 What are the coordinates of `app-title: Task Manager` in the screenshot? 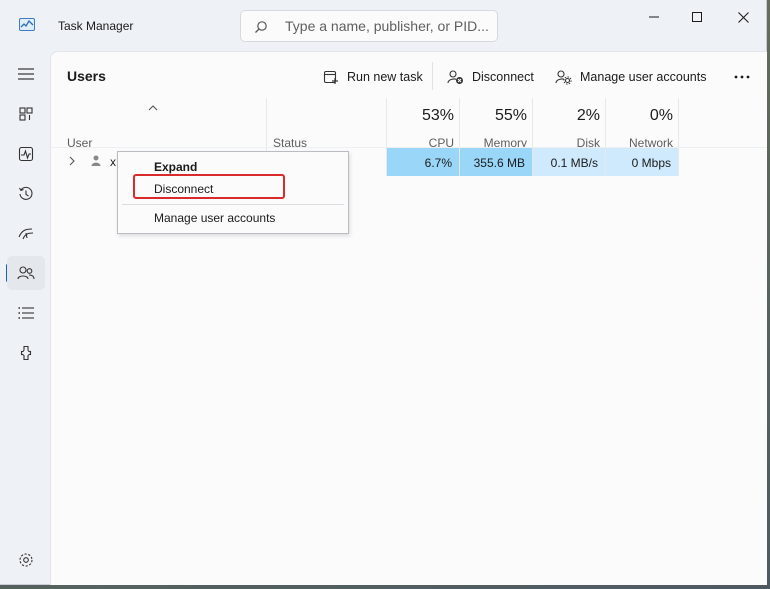 It's located at (96, 26).